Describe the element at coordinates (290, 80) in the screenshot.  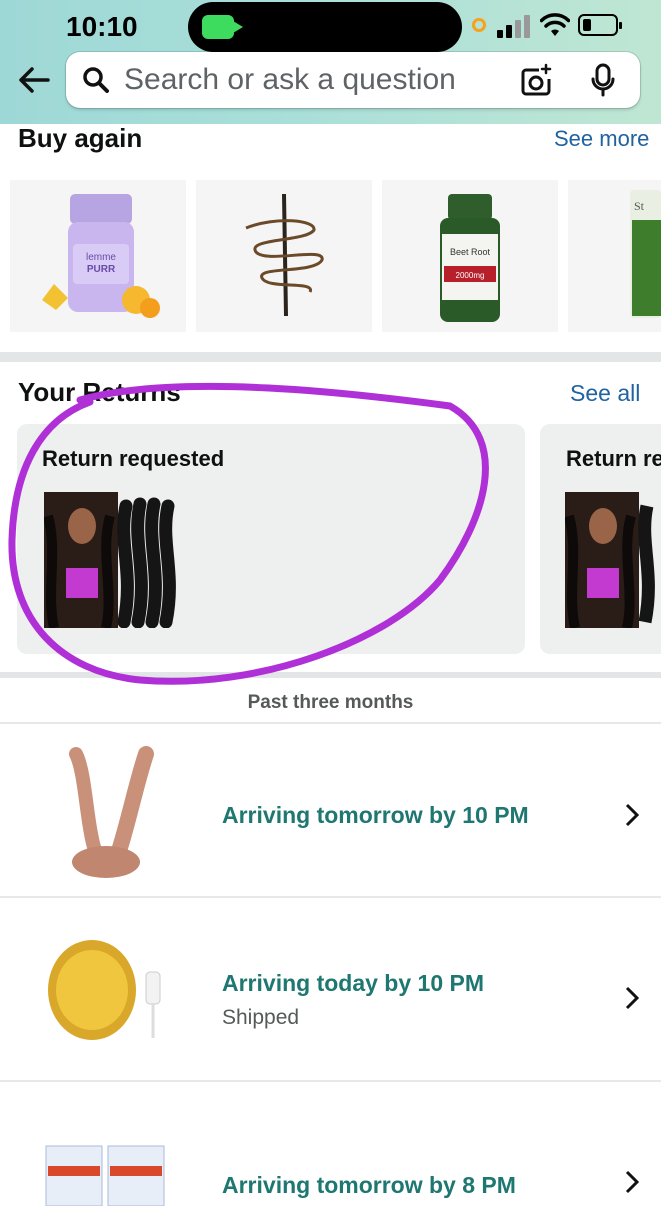
I see `search-input: Search or ask a question` at that location.